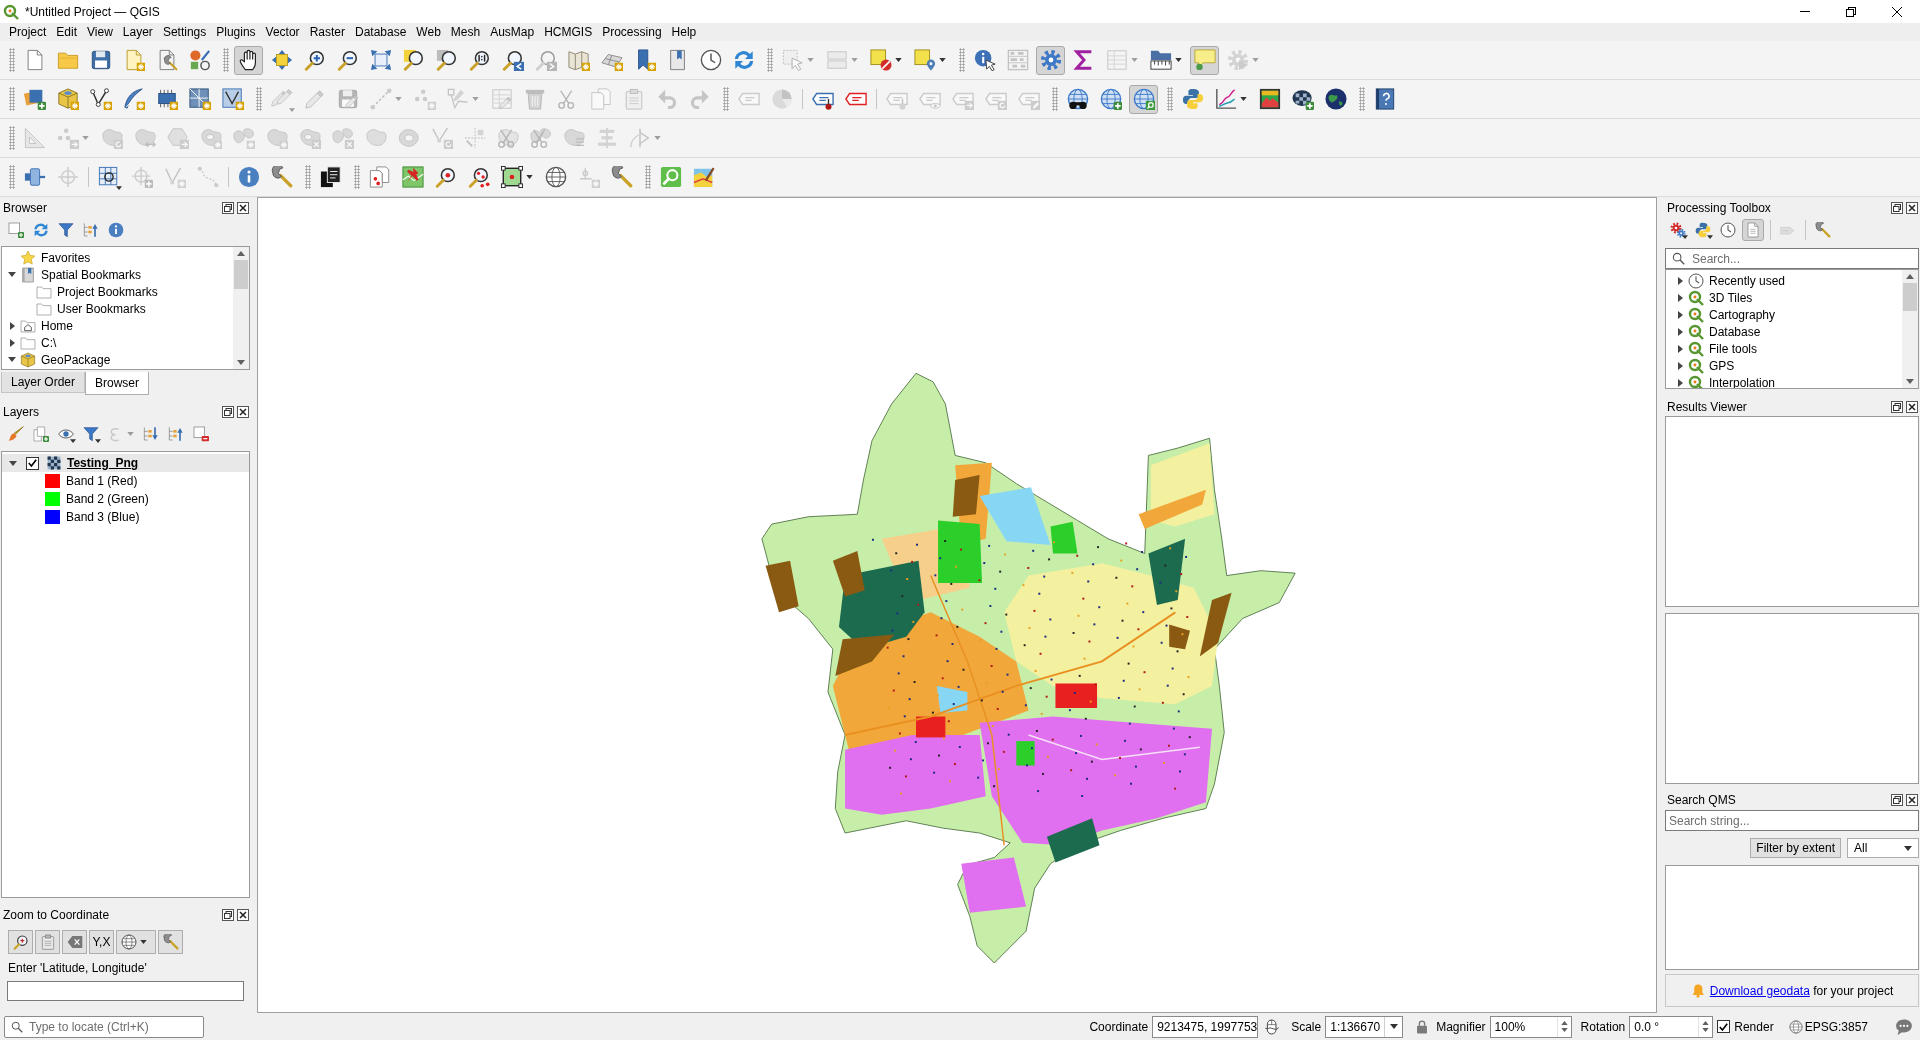  Describe the element at coordinates (684, 32) in the screenshot. I see `menu-item: Help` at that location.